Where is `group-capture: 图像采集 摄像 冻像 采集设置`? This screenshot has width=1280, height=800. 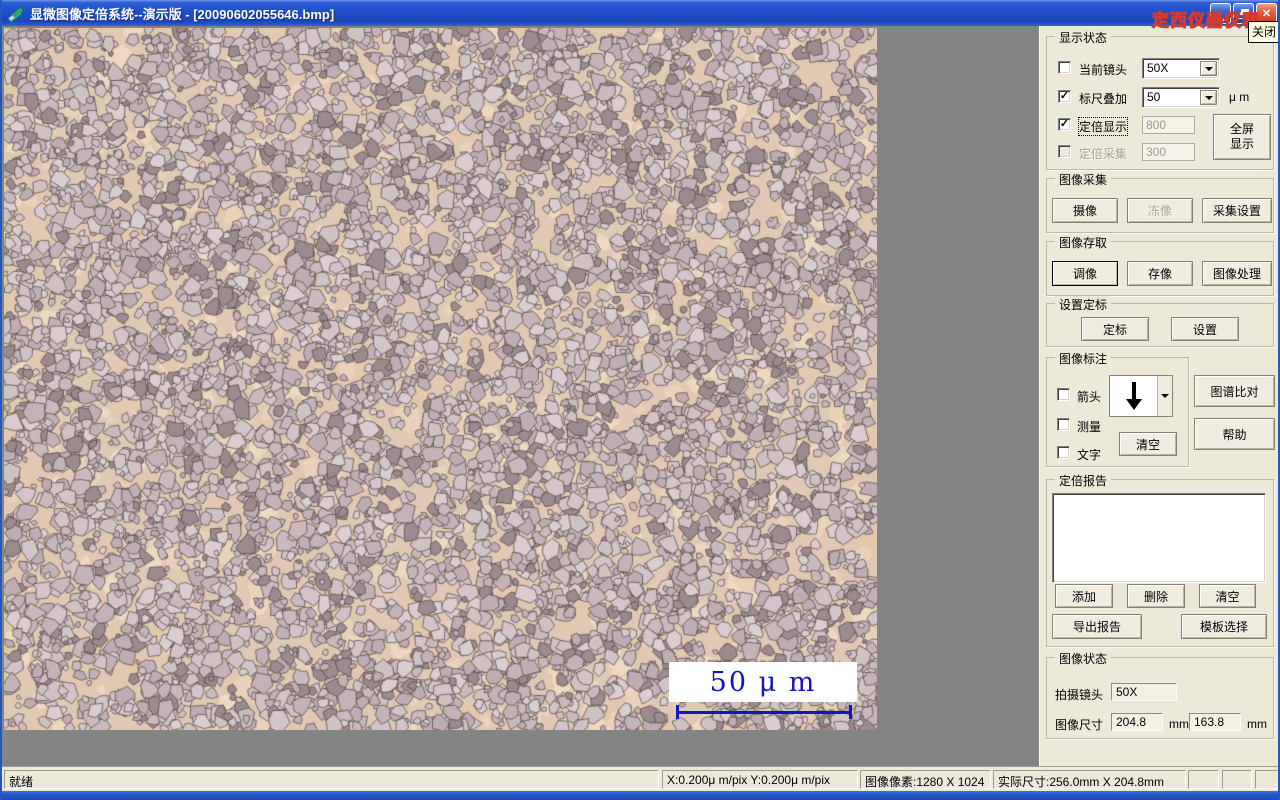
group-capture: 图像采集 摄像 冻像 采集设置 is located at coordinates (1160, 202).